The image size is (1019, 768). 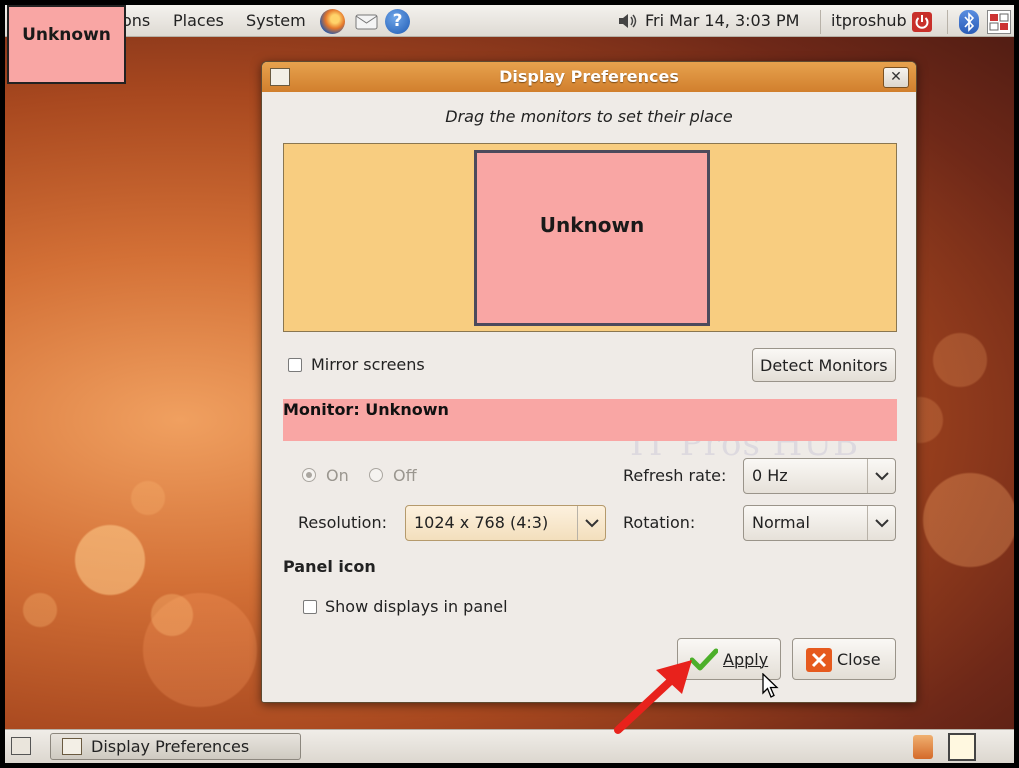 What do you see at coordinates (66, 44) in the screenshot?
I see `monitor-label-overlay: Unknown` at bounding box center [66, 44].